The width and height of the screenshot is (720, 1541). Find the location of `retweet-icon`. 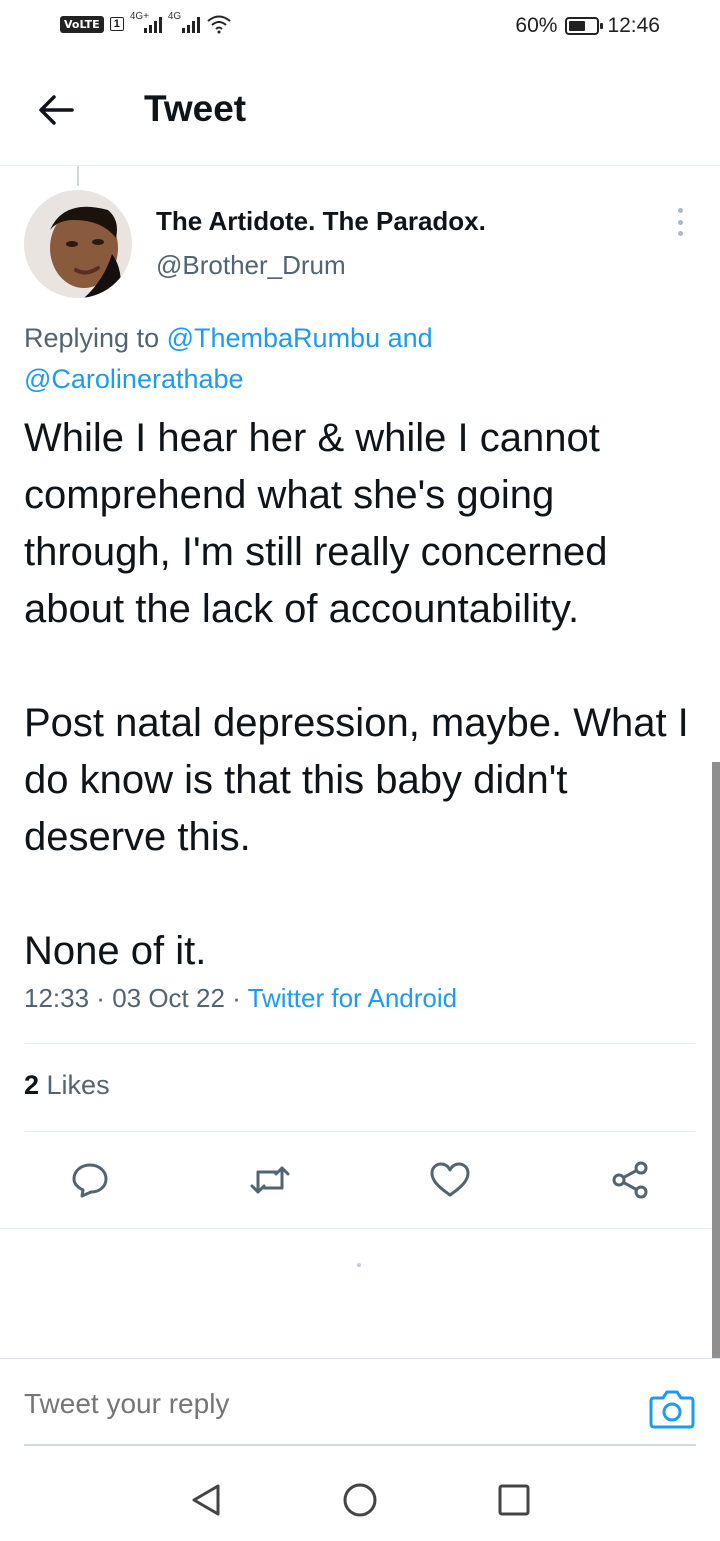

retweet-icon is located at coordinates (270, 1180).